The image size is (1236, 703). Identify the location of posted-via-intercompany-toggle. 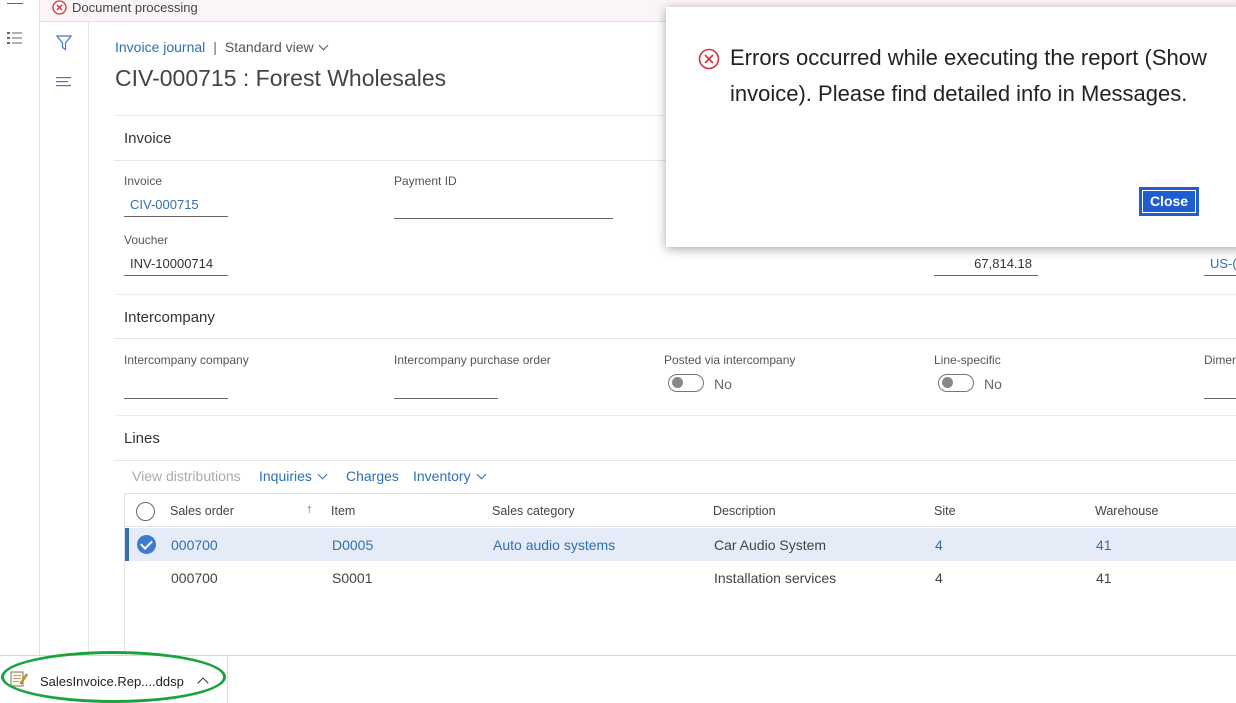
(686, 383).